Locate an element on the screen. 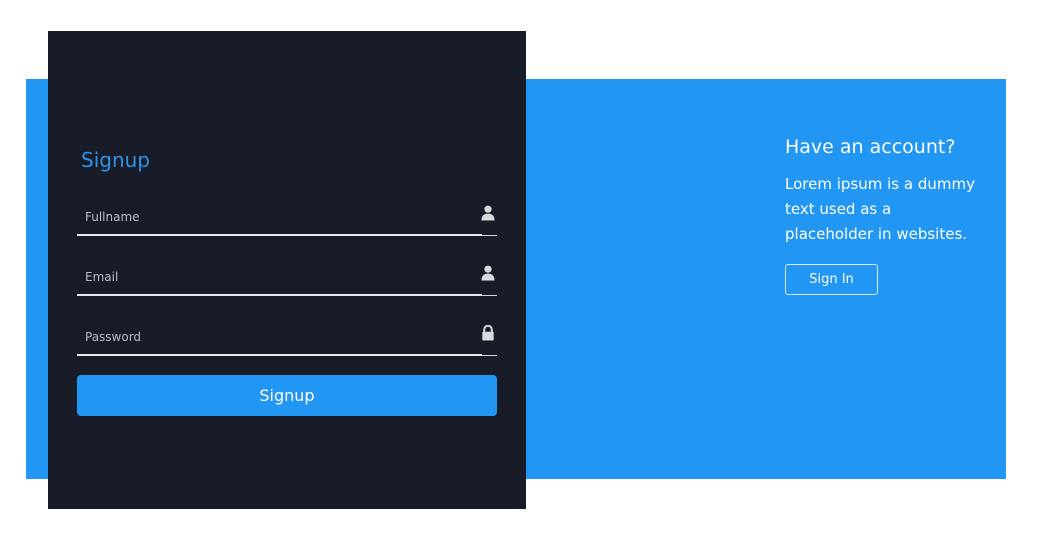  email-input is located at coordinates (279, 277).